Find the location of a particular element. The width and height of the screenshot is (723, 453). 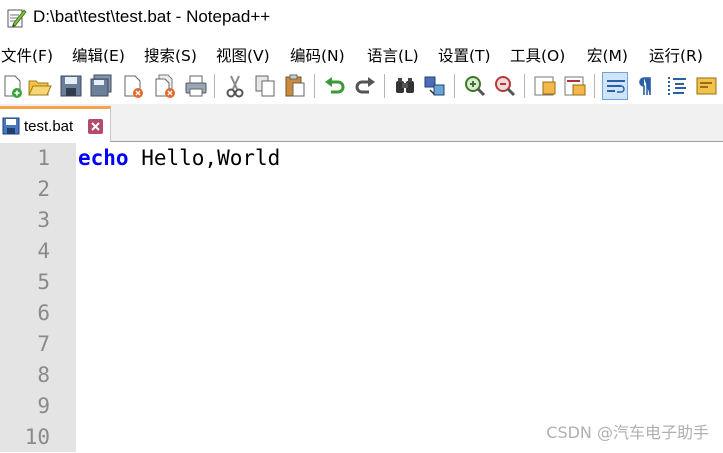

menu-settings: 设置(T) is located at coordinates (464, 55).